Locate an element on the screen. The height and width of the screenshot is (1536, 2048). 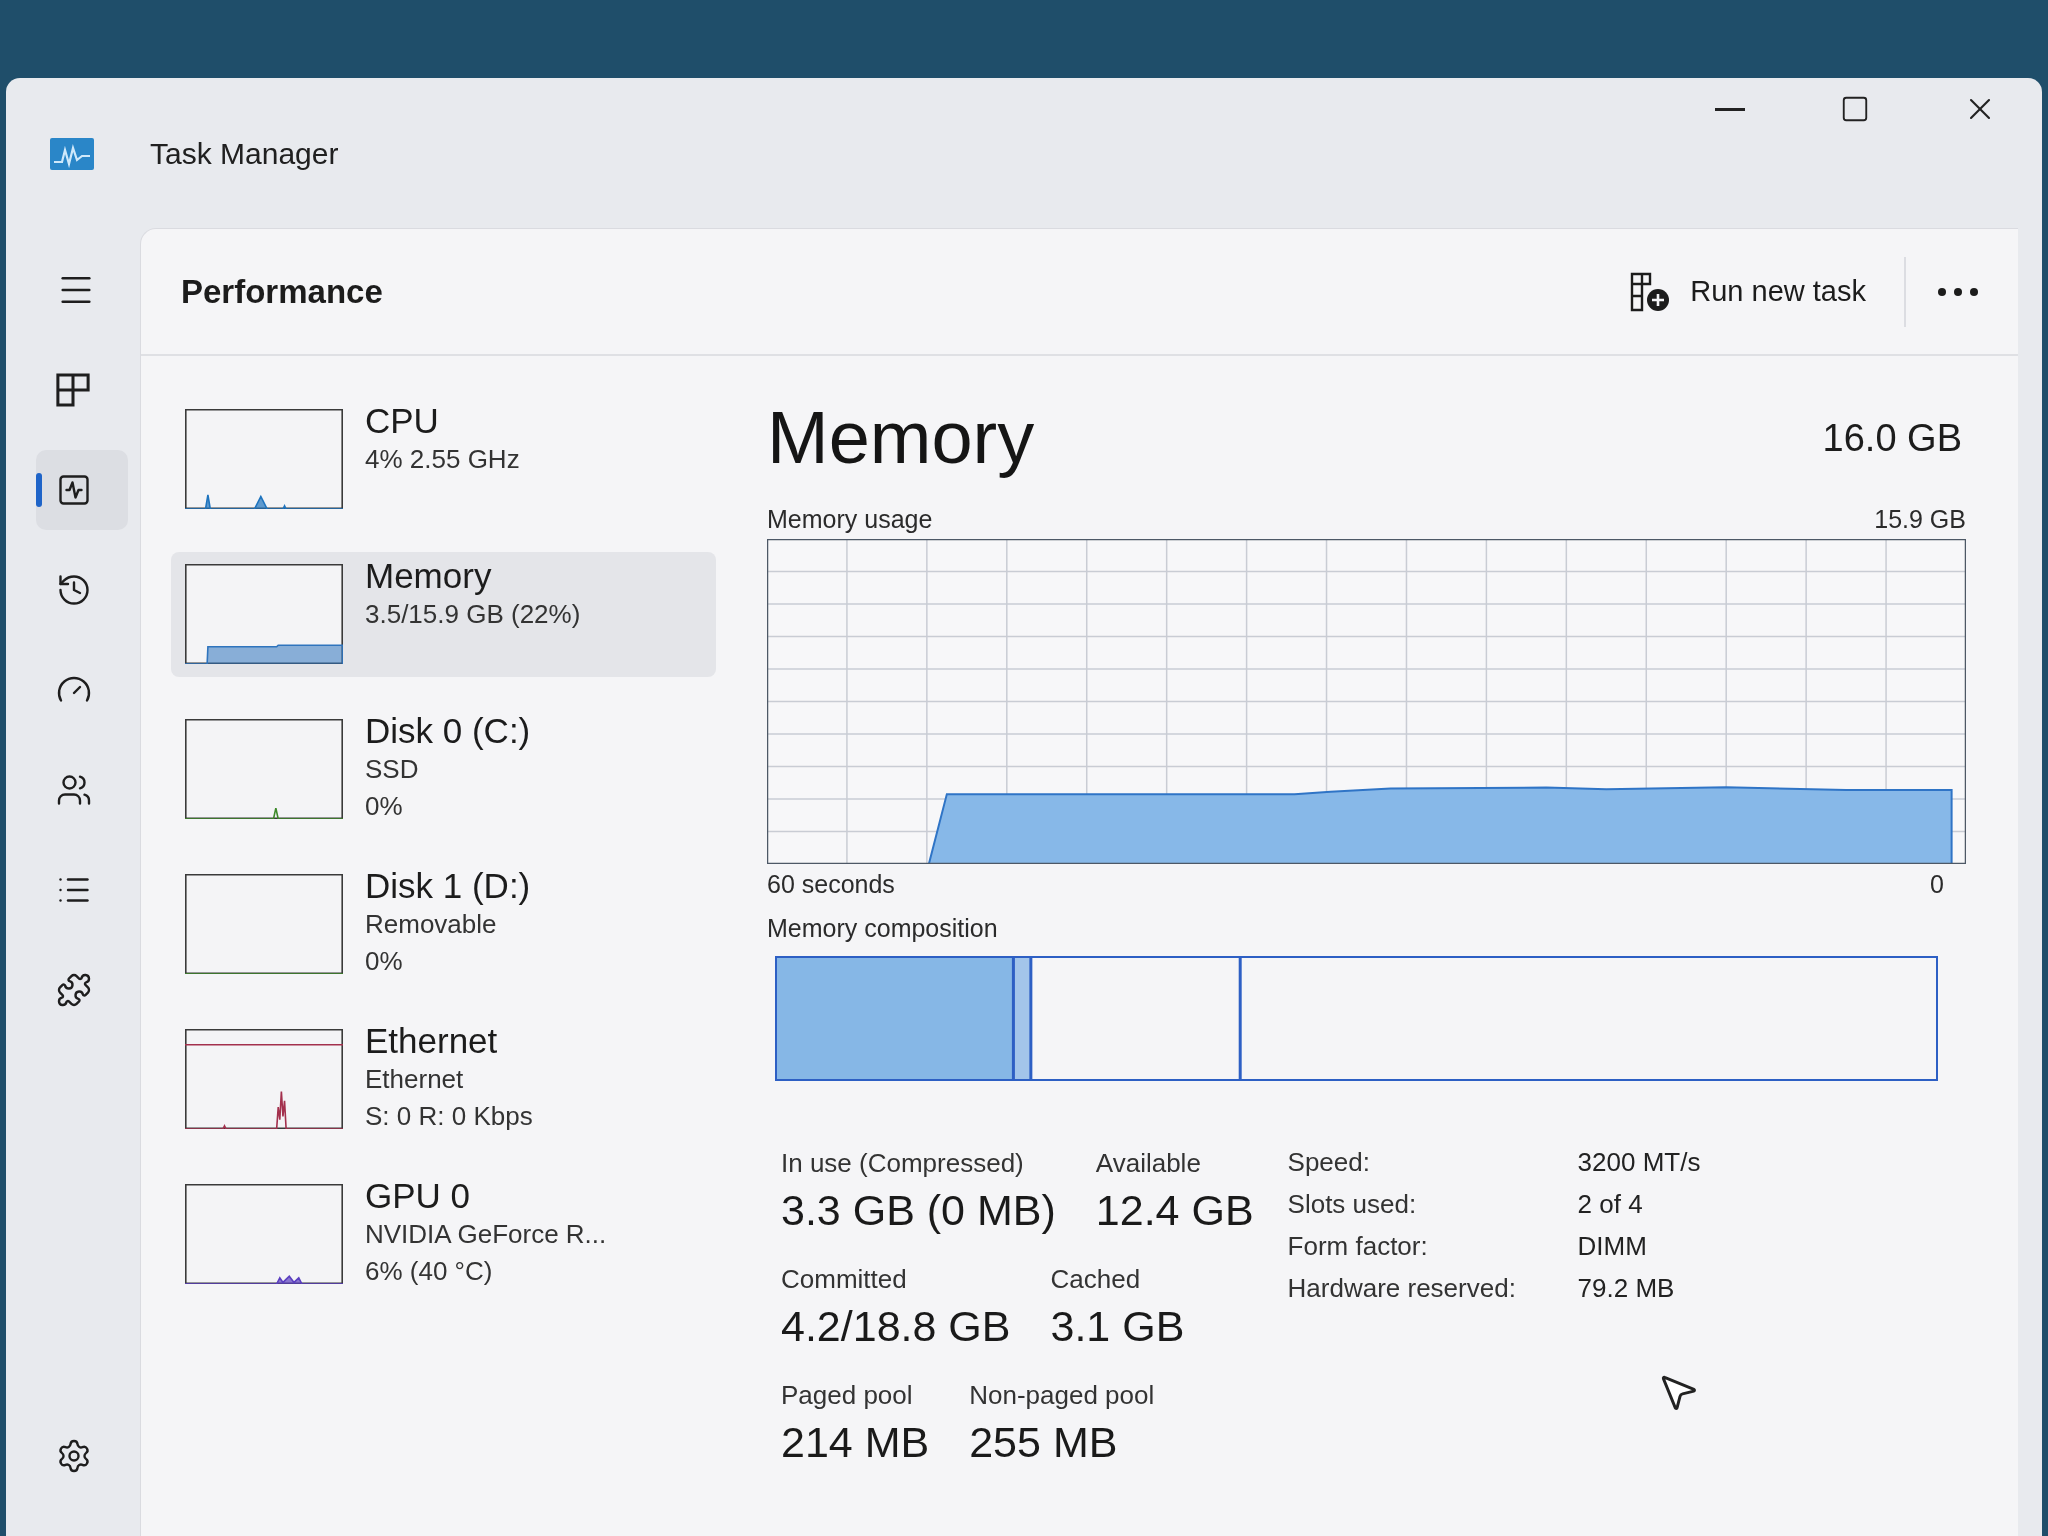
spec-label: Hardware reserved: is located at coordinates (1402, 1288).